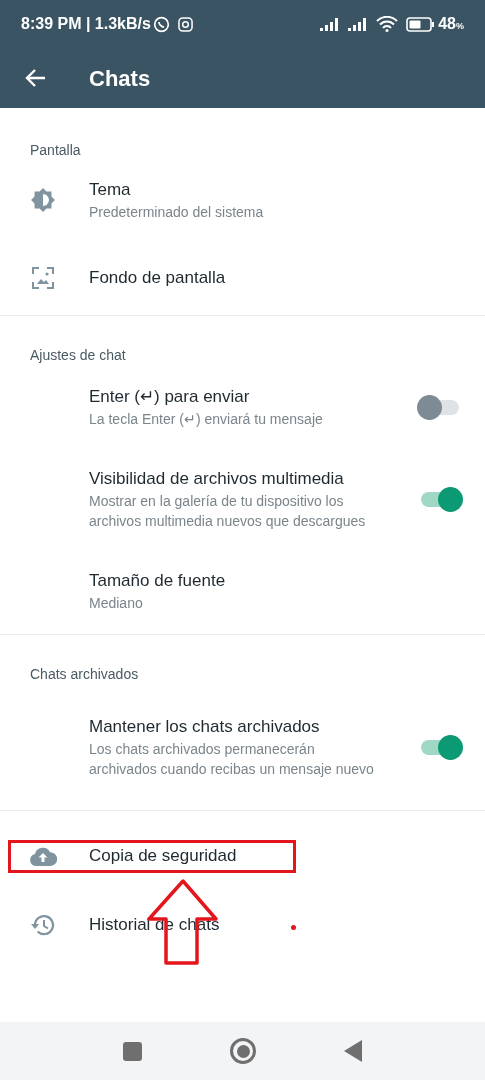 Image resolution: width=485 pixels, height=1080 pixels. Describe the element at coordinates (42, 925) in the screenshot. I see `history-icon` at that location.